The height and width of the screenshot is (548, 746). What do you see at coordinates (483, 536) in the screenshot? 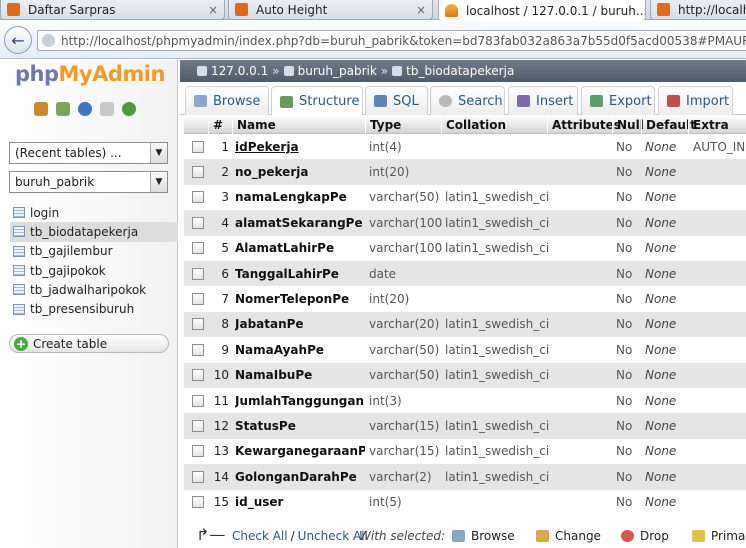
I see `bulk-browse-button: Browse` at bounding box center [483, 536].